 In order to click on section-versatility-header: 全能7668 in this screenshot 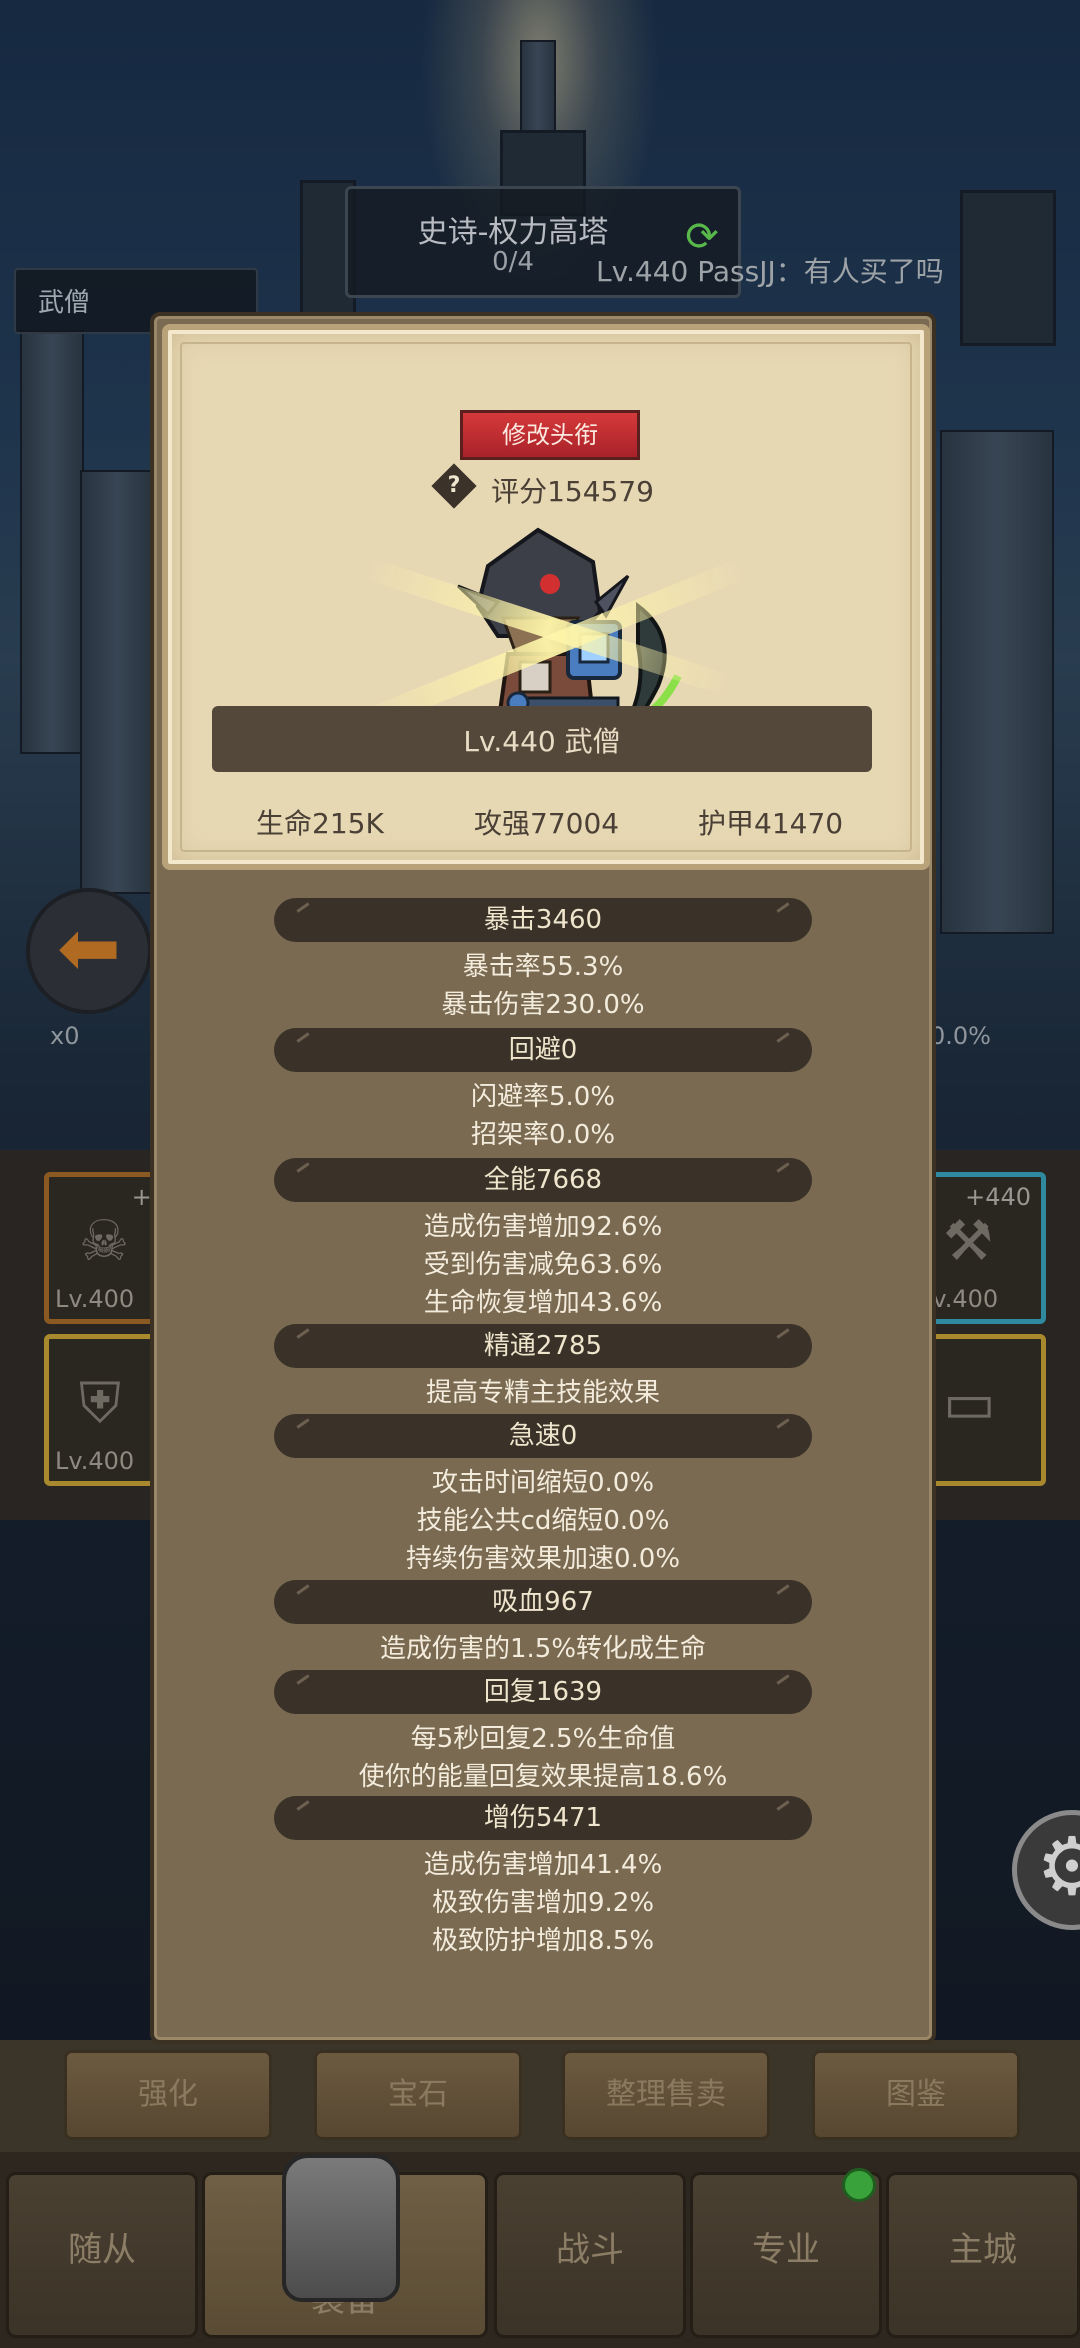, I will do `click(543, 1180)`.